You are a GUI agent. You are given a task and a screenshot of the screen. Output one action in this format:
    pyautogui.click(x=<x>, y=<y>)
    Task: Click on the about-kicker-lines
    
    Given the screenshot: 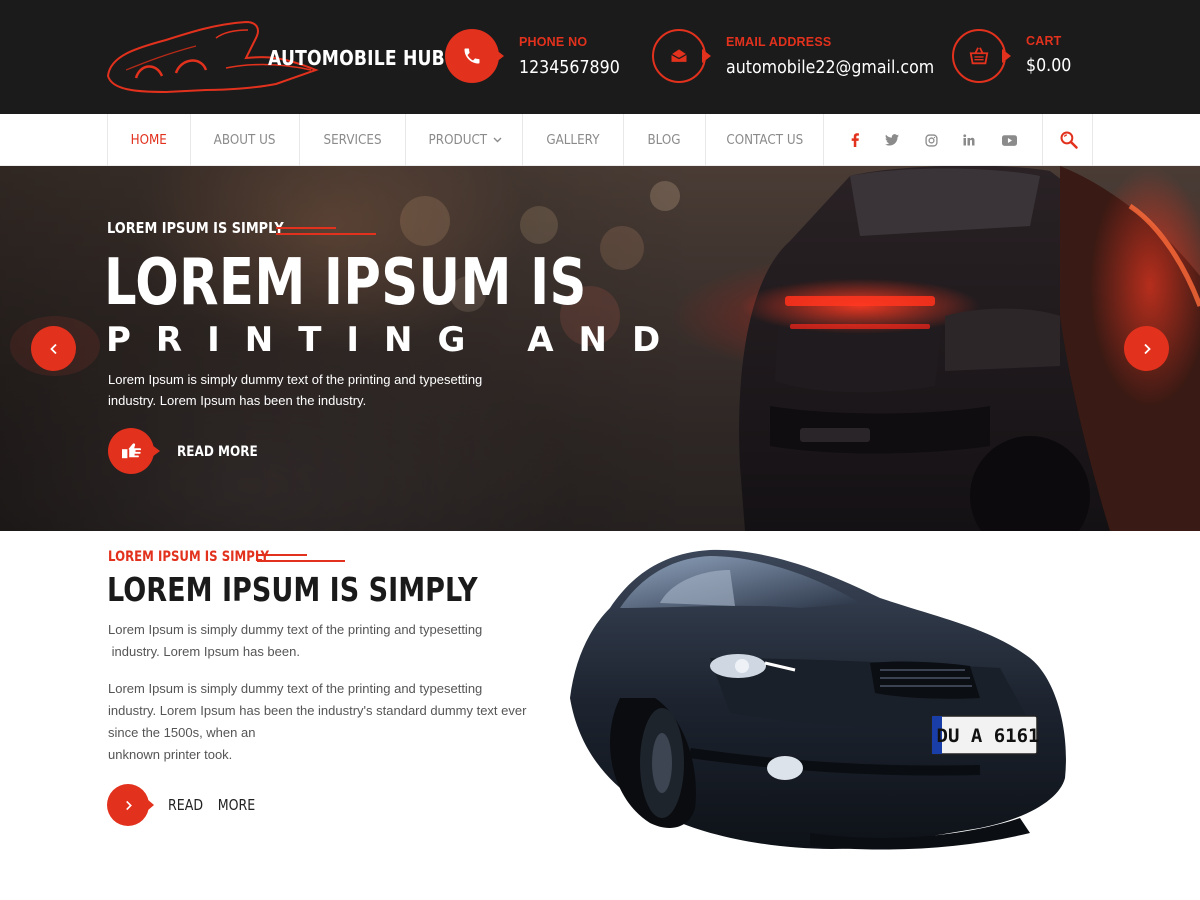 What is the action you would take?
    pyautogui.click(x=301, y=560)
    